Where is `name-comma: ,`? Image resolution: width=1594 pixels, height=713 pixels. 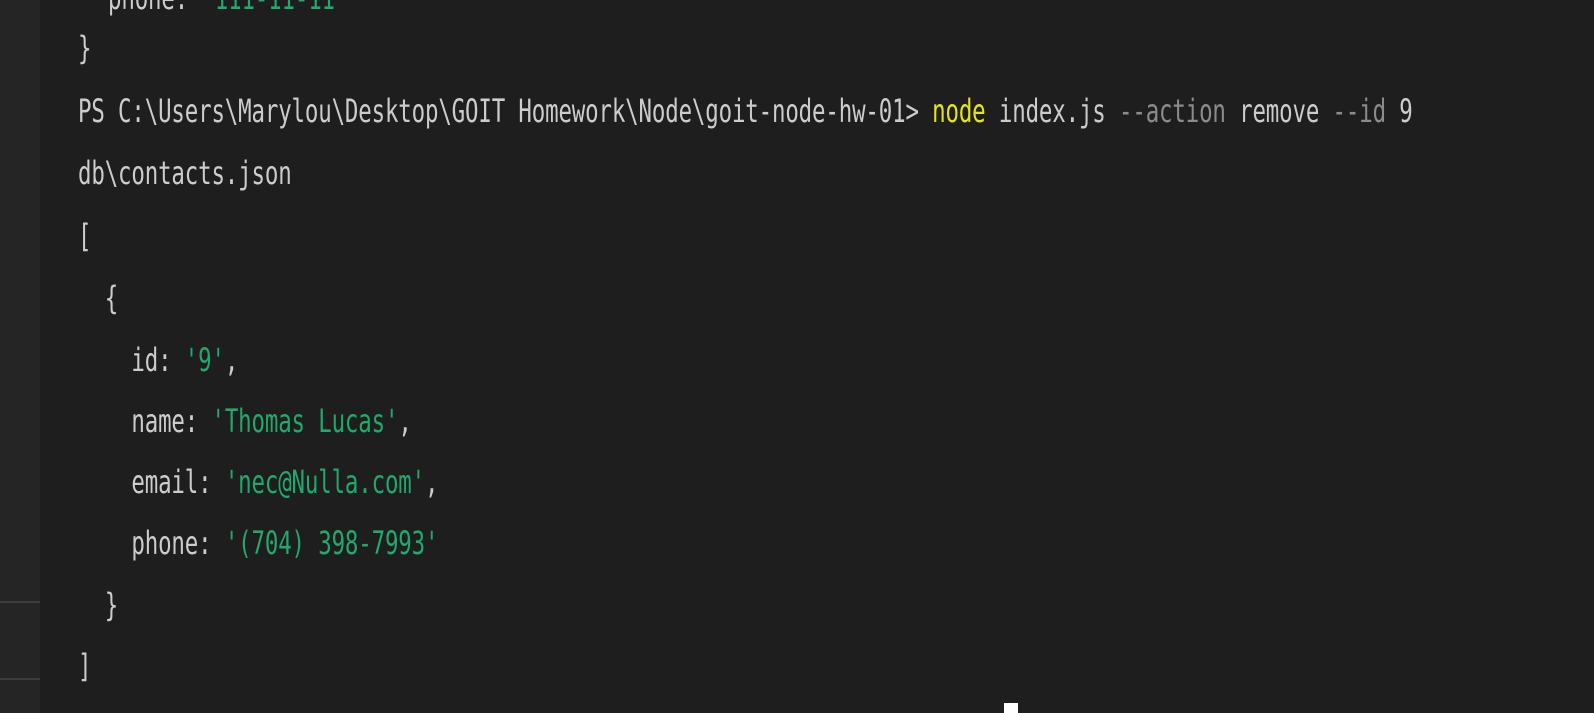 name-comma: , is located at coordinates (405, 421).